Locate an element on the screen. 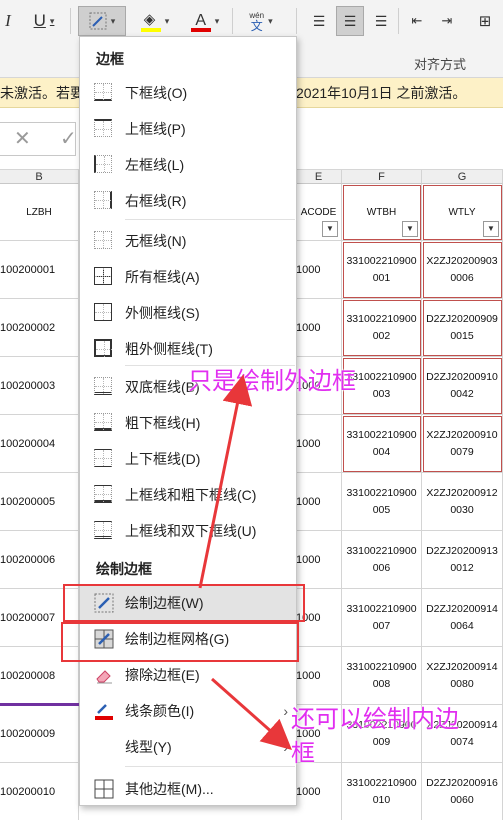 Image resolution: width=503 pixels, height=820 pixels. table-cell-b: 100200010 is located at coordinates (39, 791).